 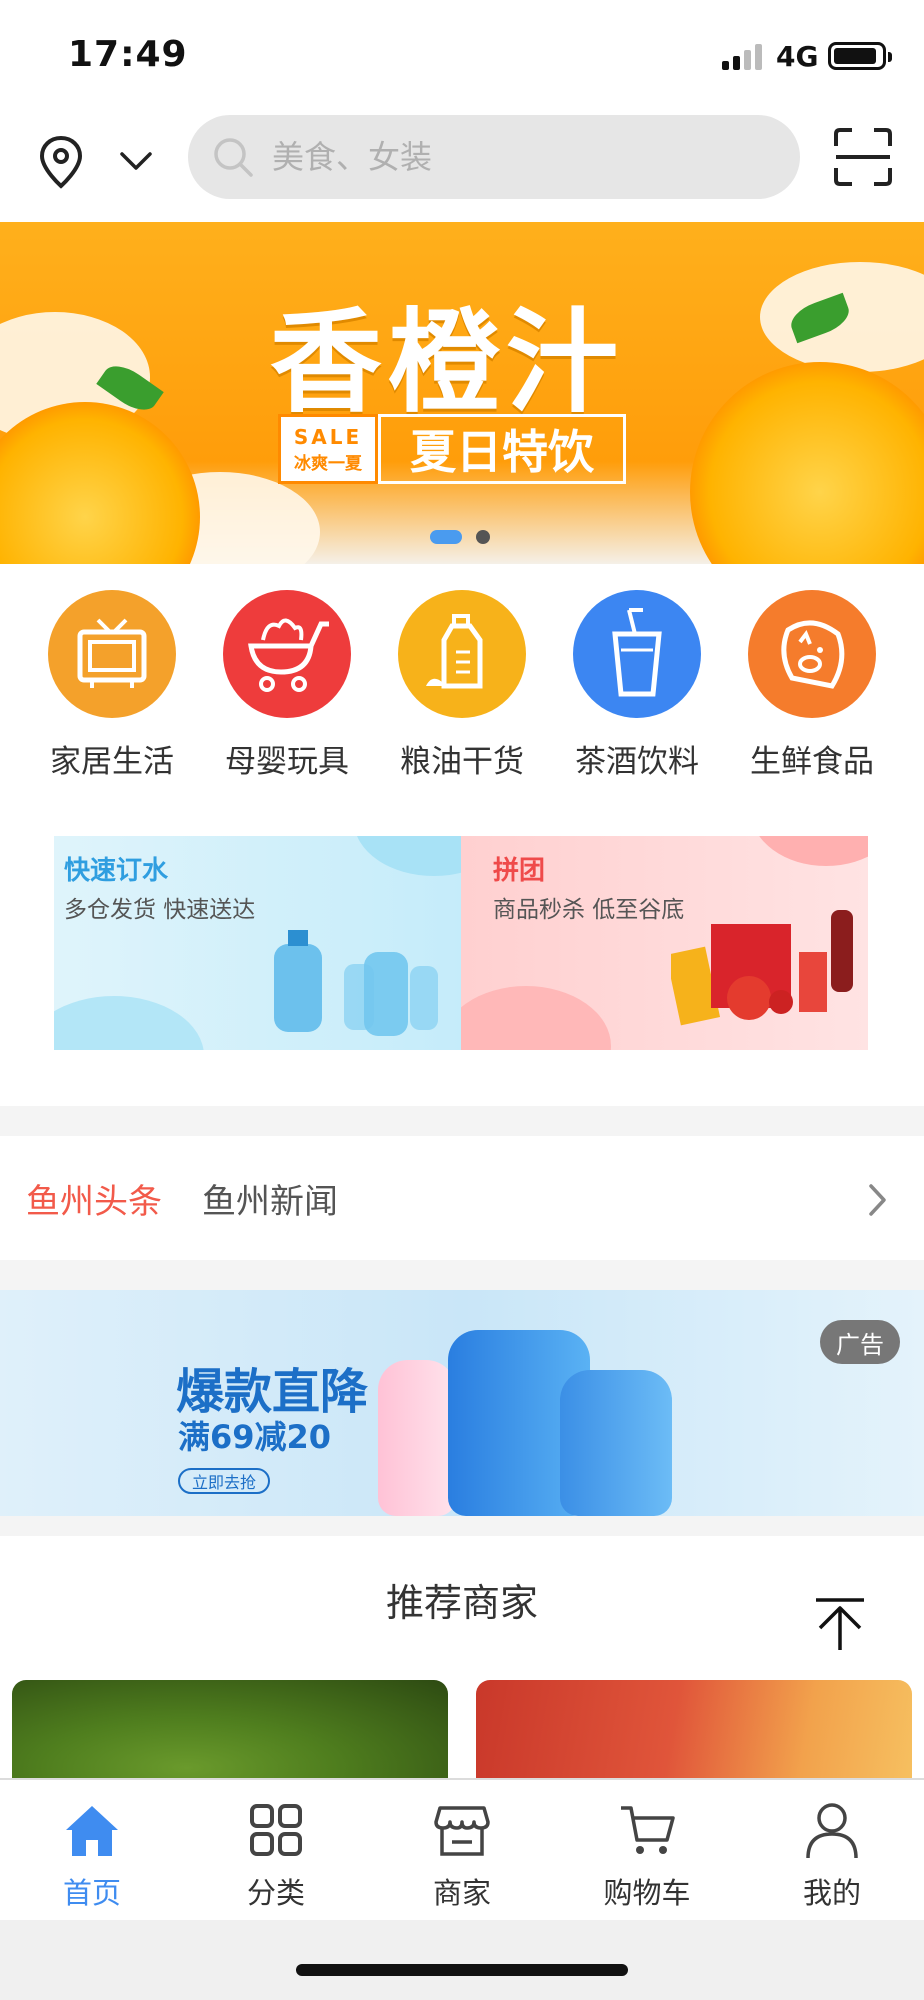 I want to click on category-label: 家居生活, so click(x=112, y=762).